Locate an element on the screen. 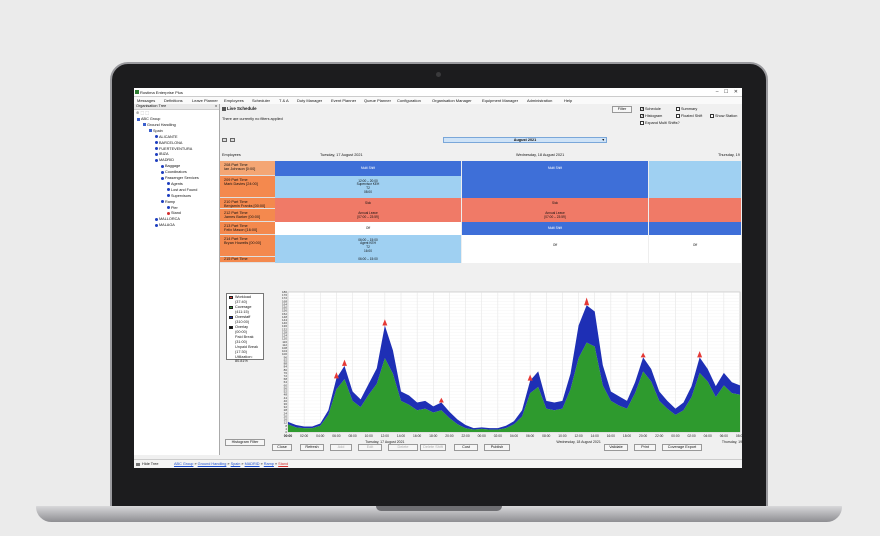 This screenshot has height=536, width=880. employee-row: 208 Part Time Ian Johnson [0:00] is located at coordinates (247, 168).